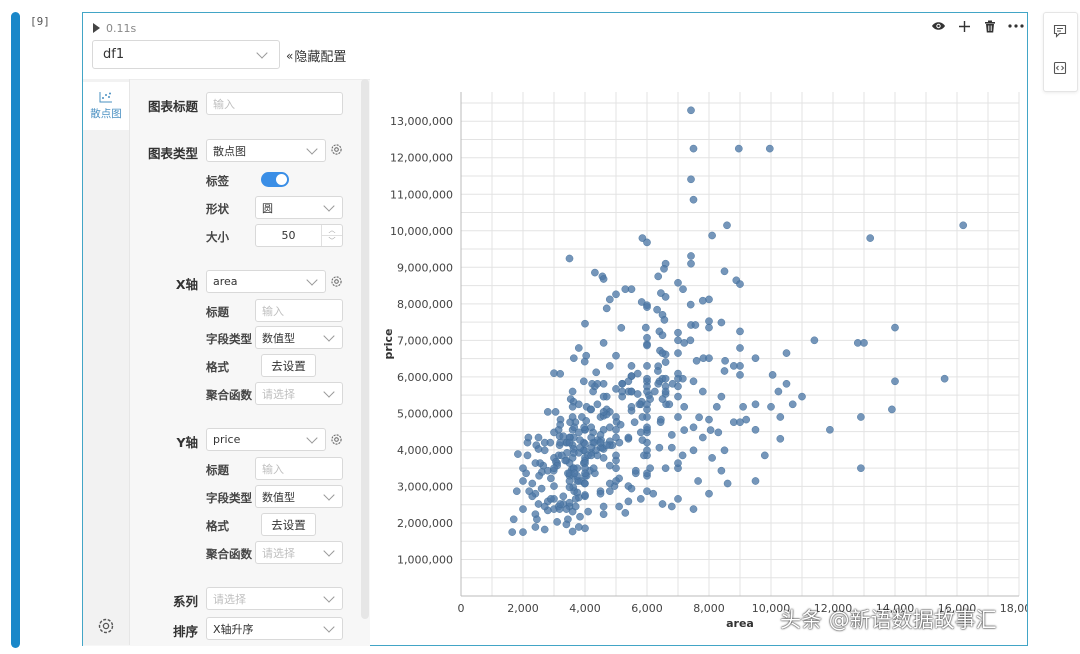 The width and height of the screenshot is (1080, 654). I want to click on y-axis-agg-select: 请选择, so click(299, 552).